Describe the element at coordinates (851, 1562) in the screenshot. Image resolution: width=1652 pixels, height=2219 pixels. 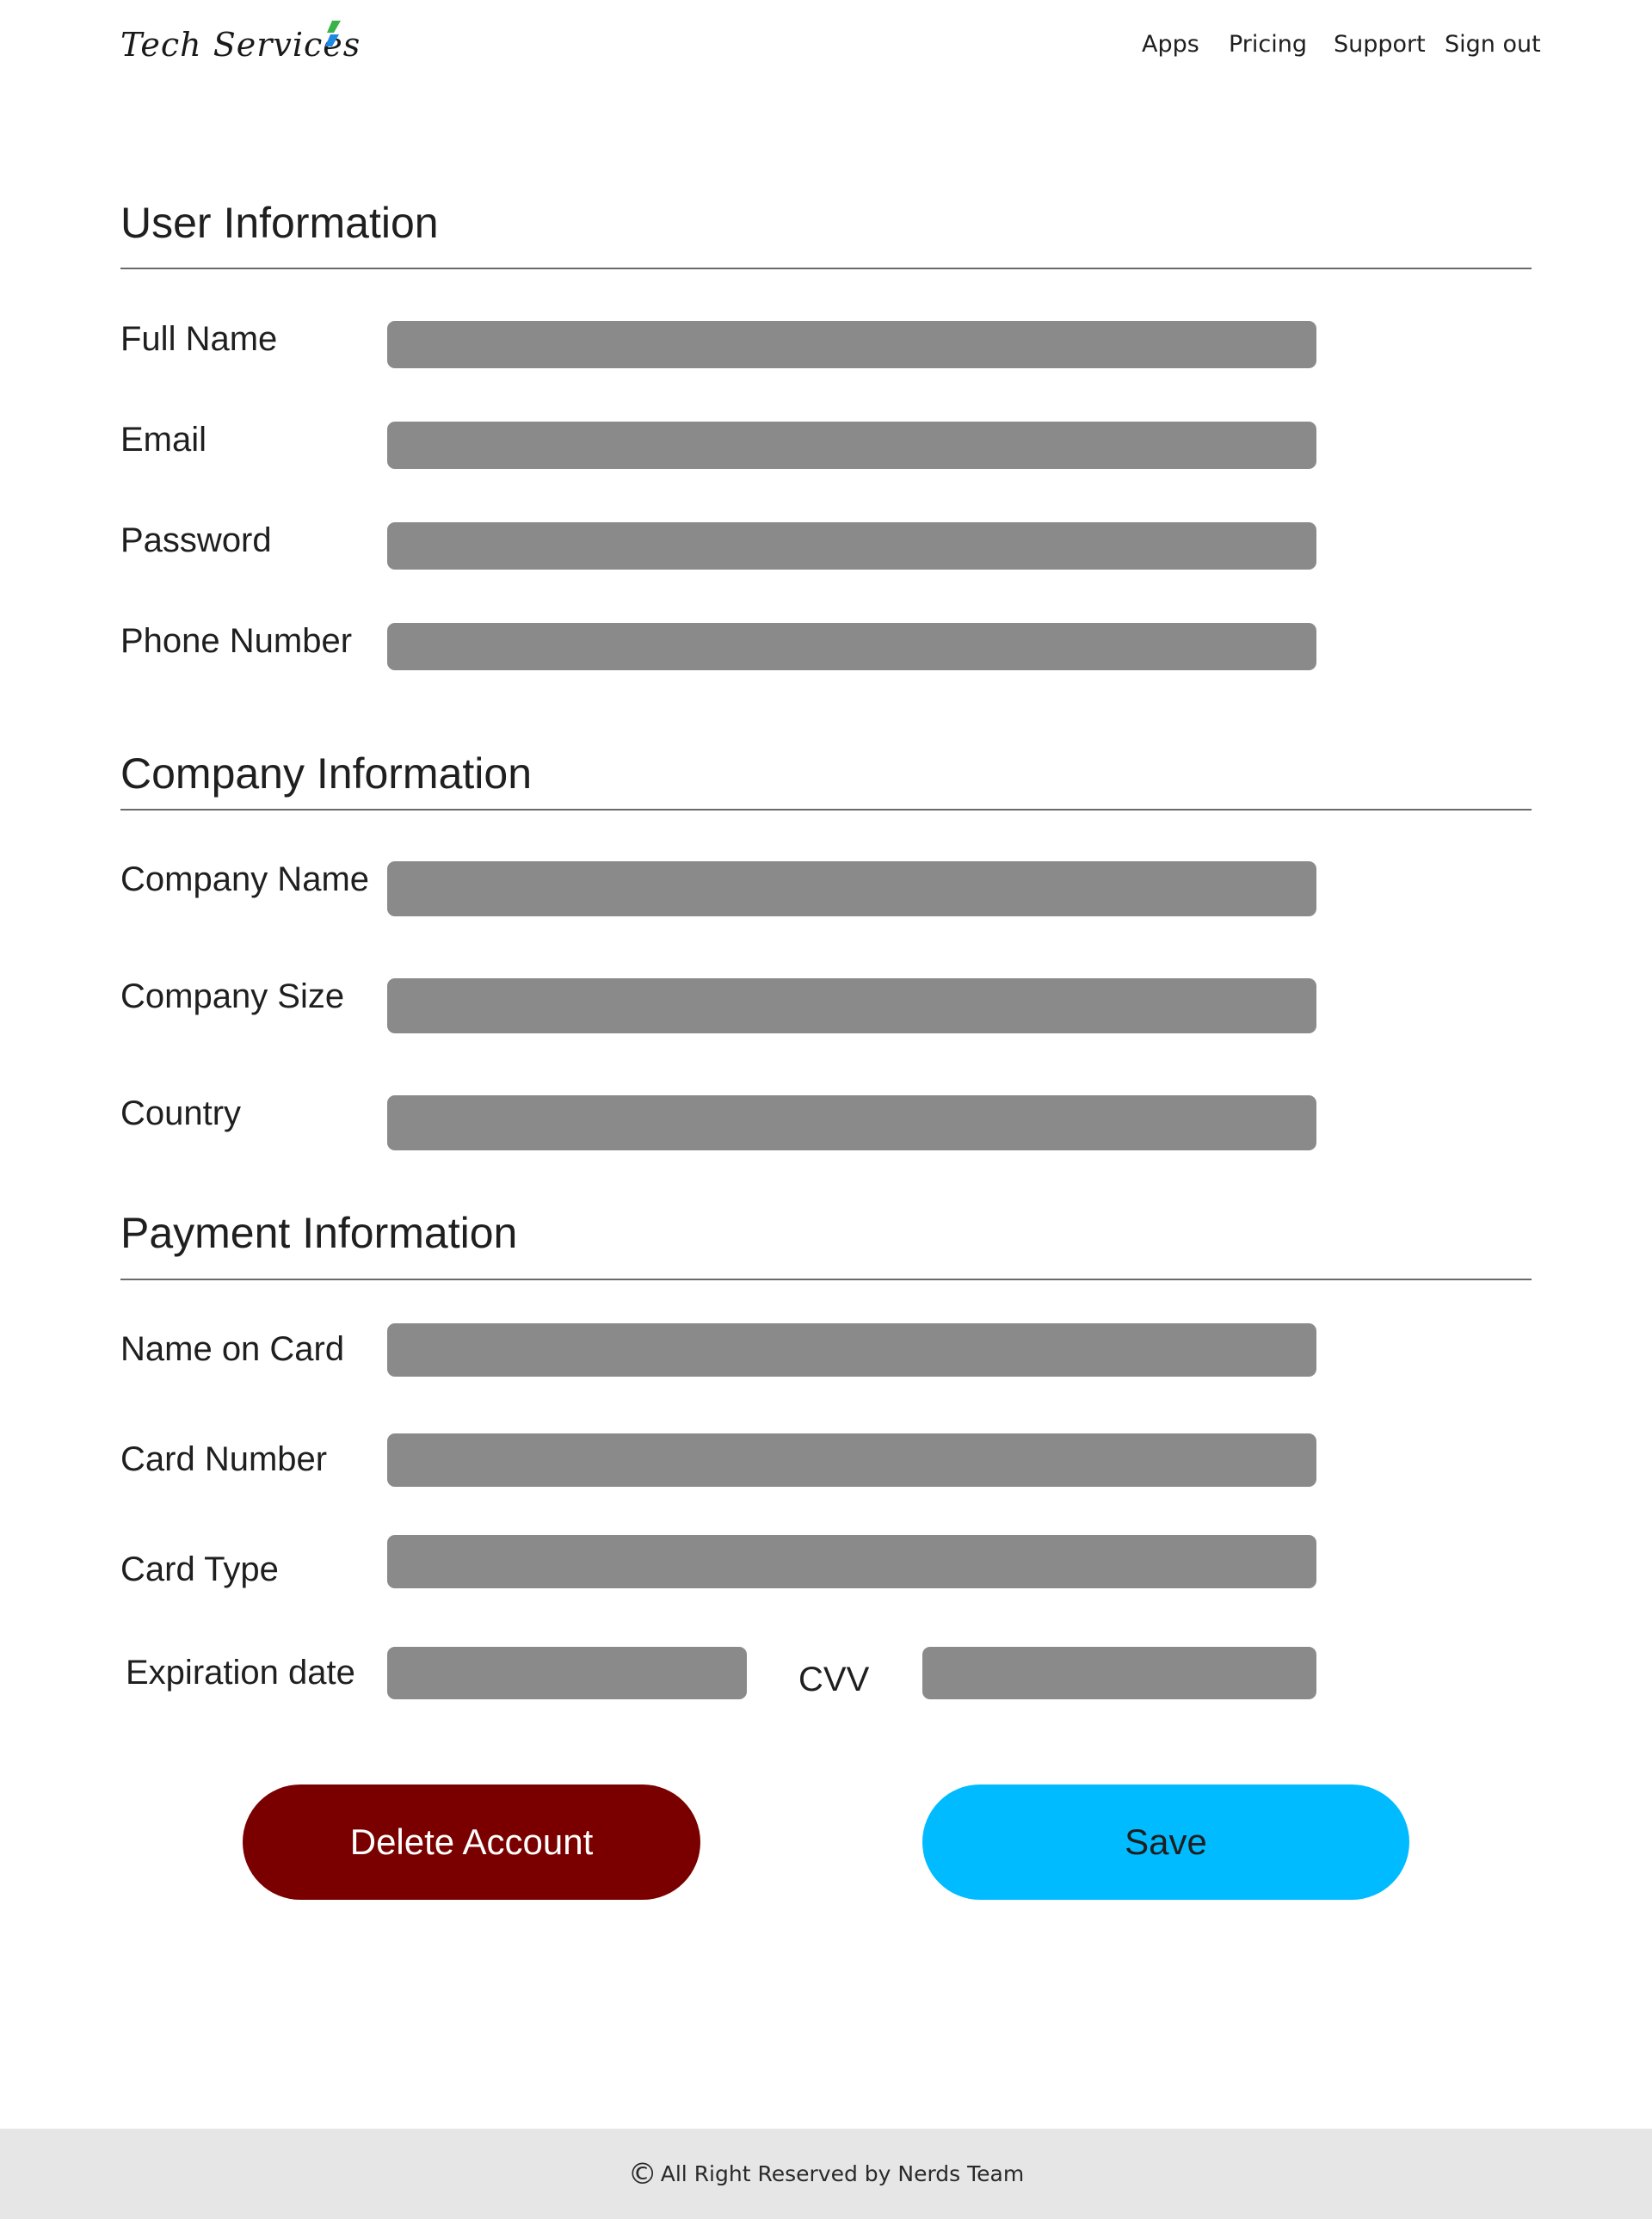
I see `card-type-input` at that location.